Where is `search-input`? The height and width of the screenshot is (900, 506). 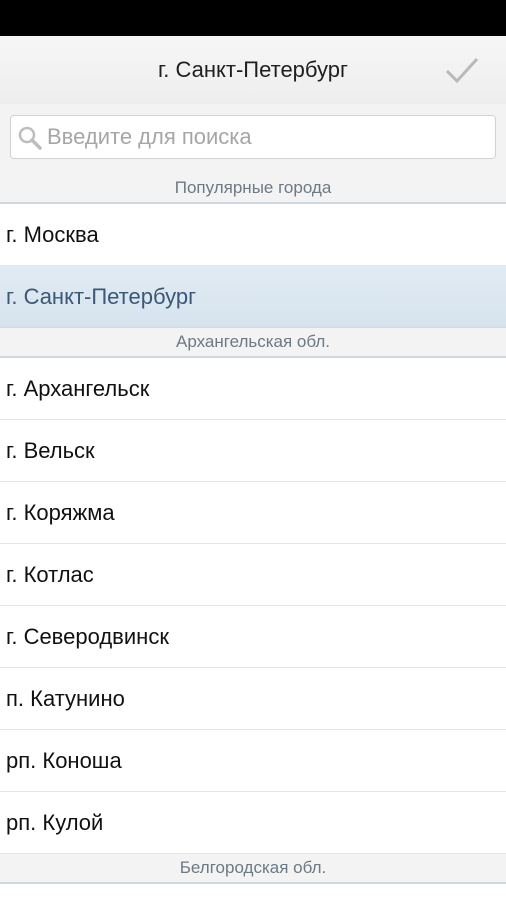
search-input is located at coordinates (267, 137).